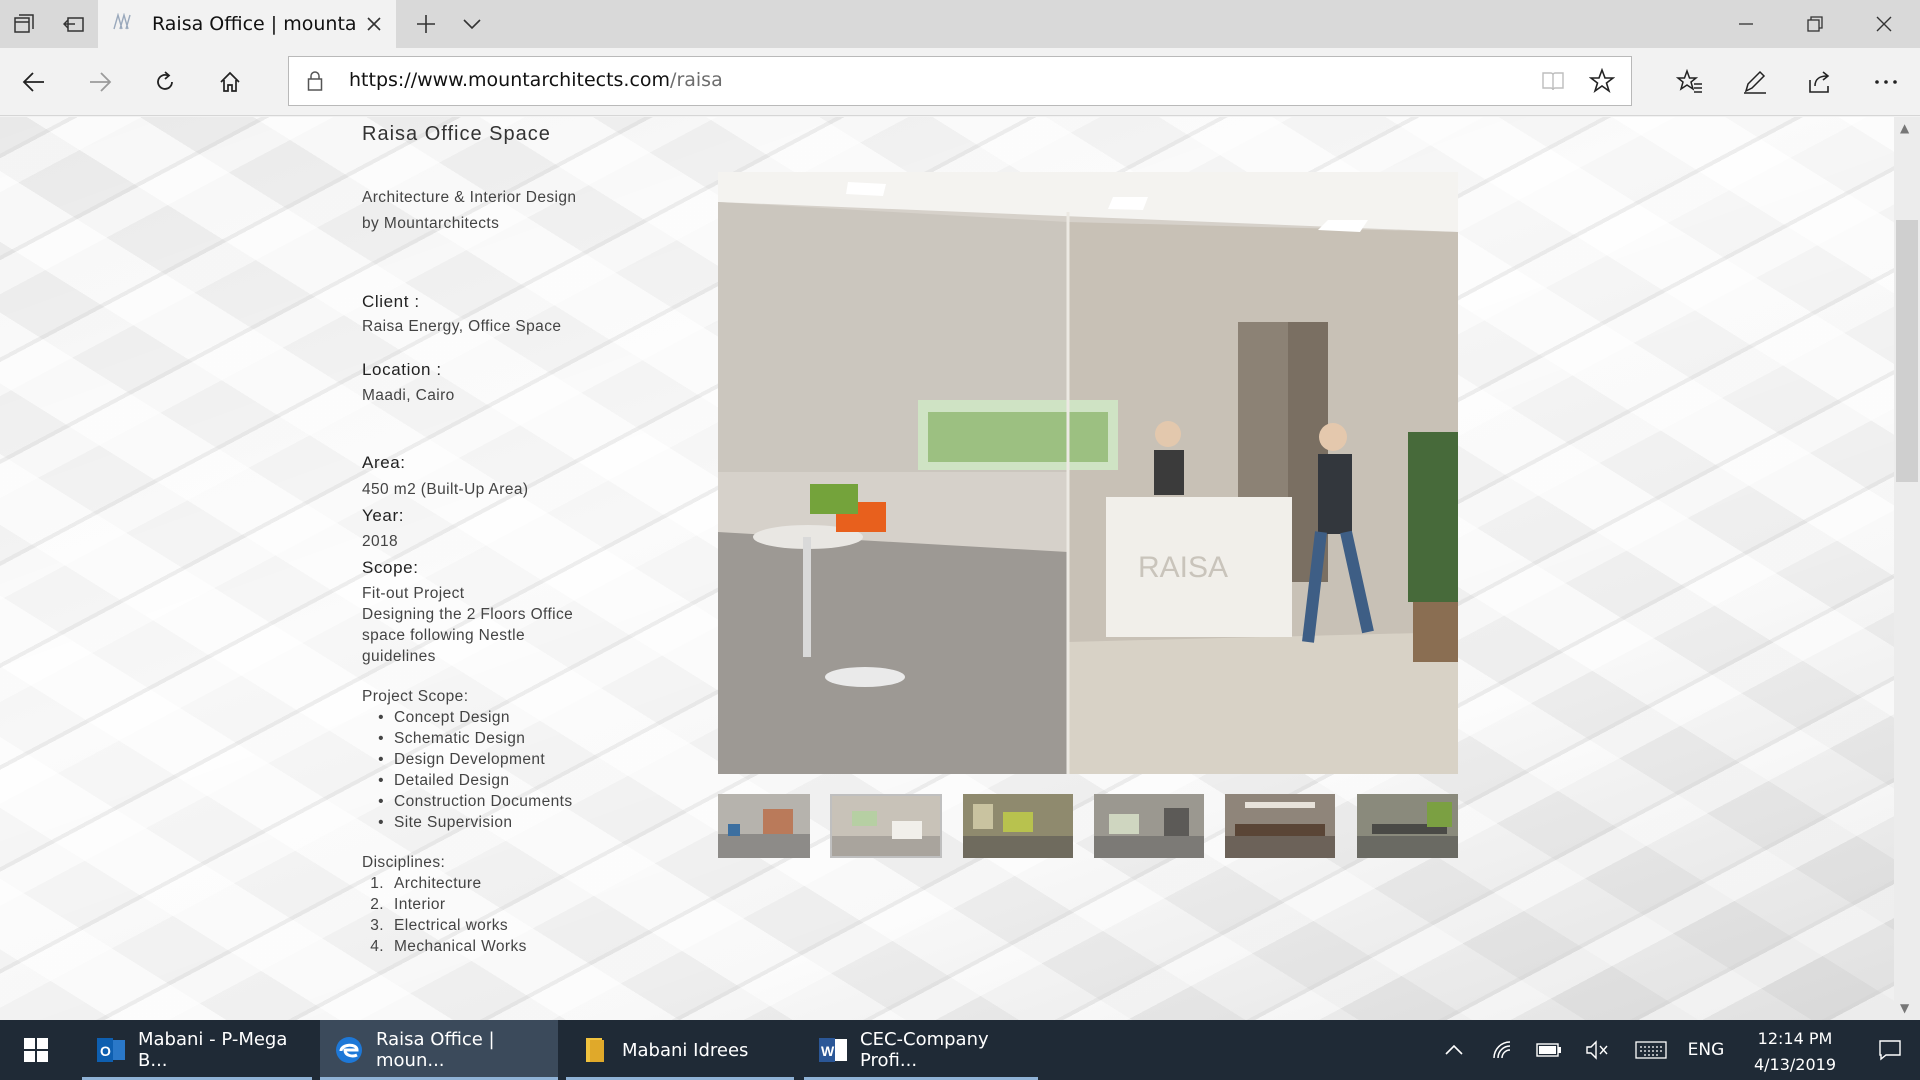 The width and height of the screenshot is (1920, 1080). I want to click on list-item: 3. Electrical works, so click(439, 925).